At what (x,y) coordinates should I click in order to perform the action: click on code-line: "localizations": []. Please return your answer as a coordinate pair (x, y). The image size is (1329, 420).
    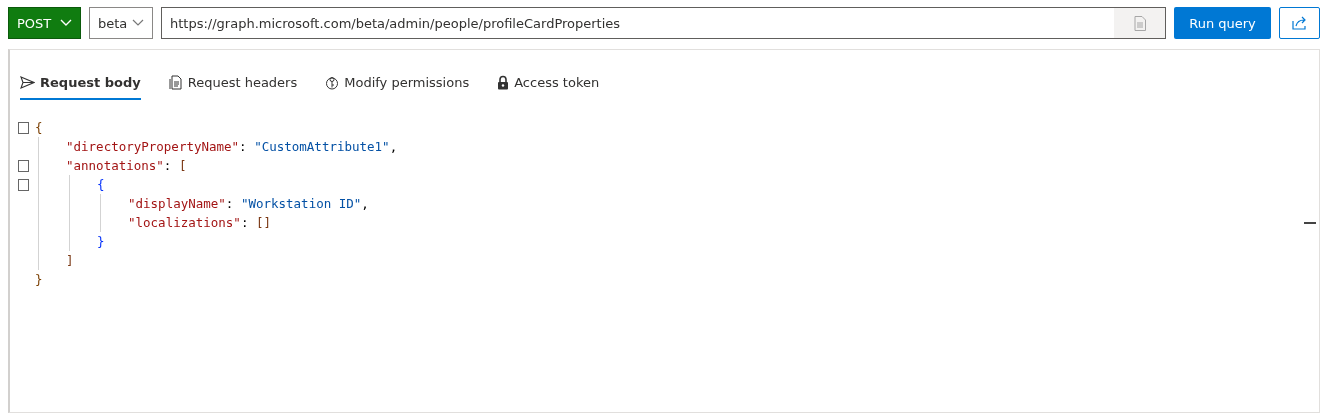
    Looking at the image, I should click on (199, 222).